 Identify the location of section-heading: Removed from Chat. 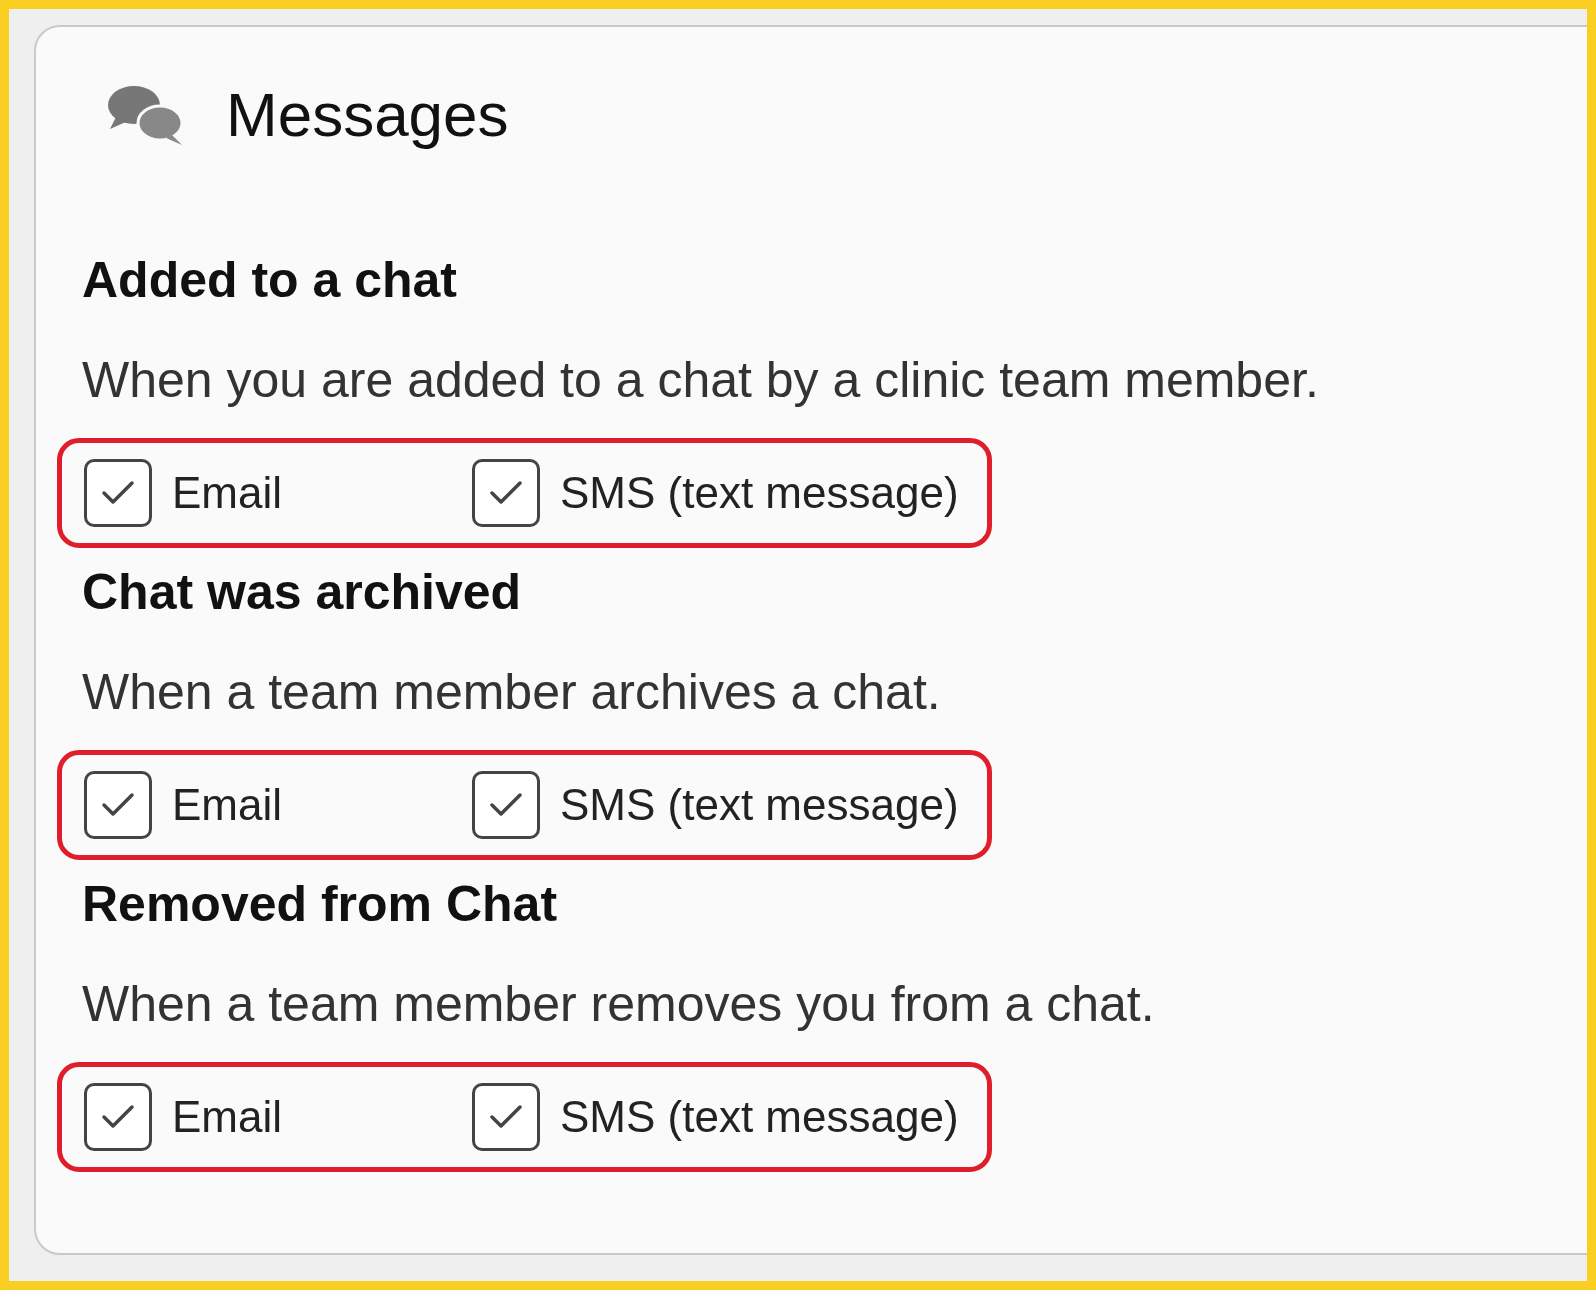
(320, 904).